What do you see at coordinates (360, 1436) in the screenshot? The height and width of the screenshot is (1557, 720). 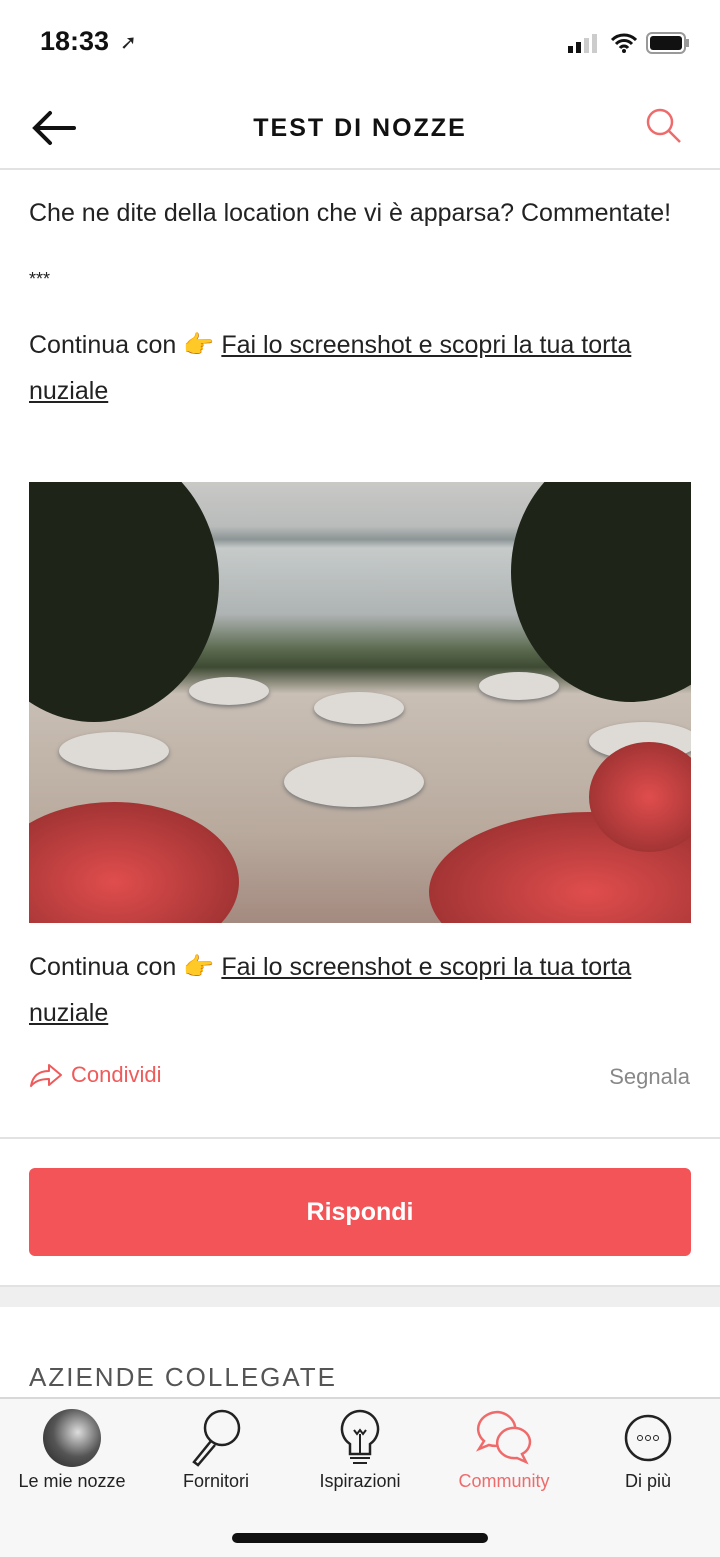 I see `lightbulb-icon` at bounding box center [360, 1436].